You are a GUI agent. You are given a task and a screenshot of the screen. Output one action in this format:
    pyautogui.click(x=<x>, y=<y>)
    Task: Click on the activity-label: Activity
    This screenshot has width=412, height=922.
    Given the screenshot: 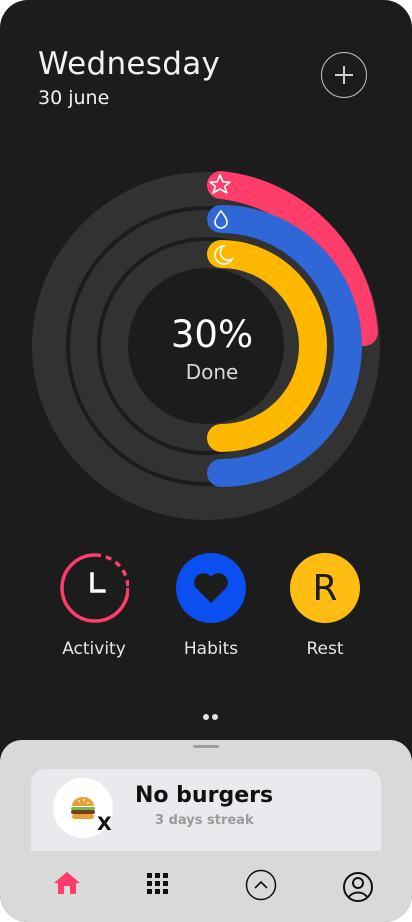 What is the action you would take?
    pyautogui.click(x=94, y=649)
    